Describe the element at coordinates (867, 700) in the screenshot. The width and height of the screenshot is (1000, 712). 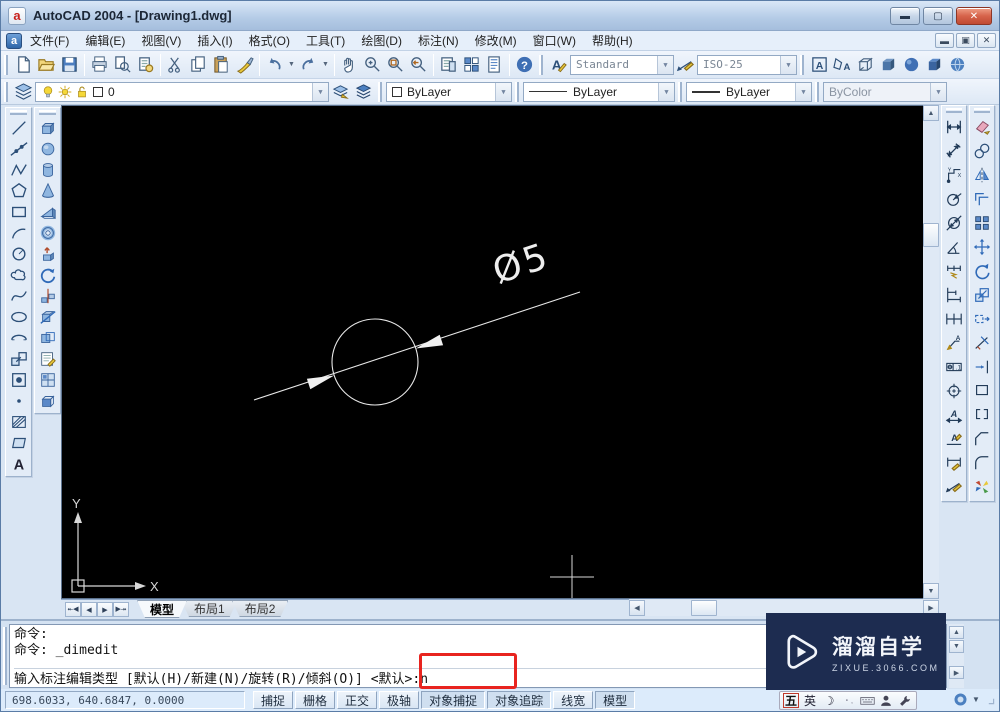
I see `ime-keyboard-icon` at that location.